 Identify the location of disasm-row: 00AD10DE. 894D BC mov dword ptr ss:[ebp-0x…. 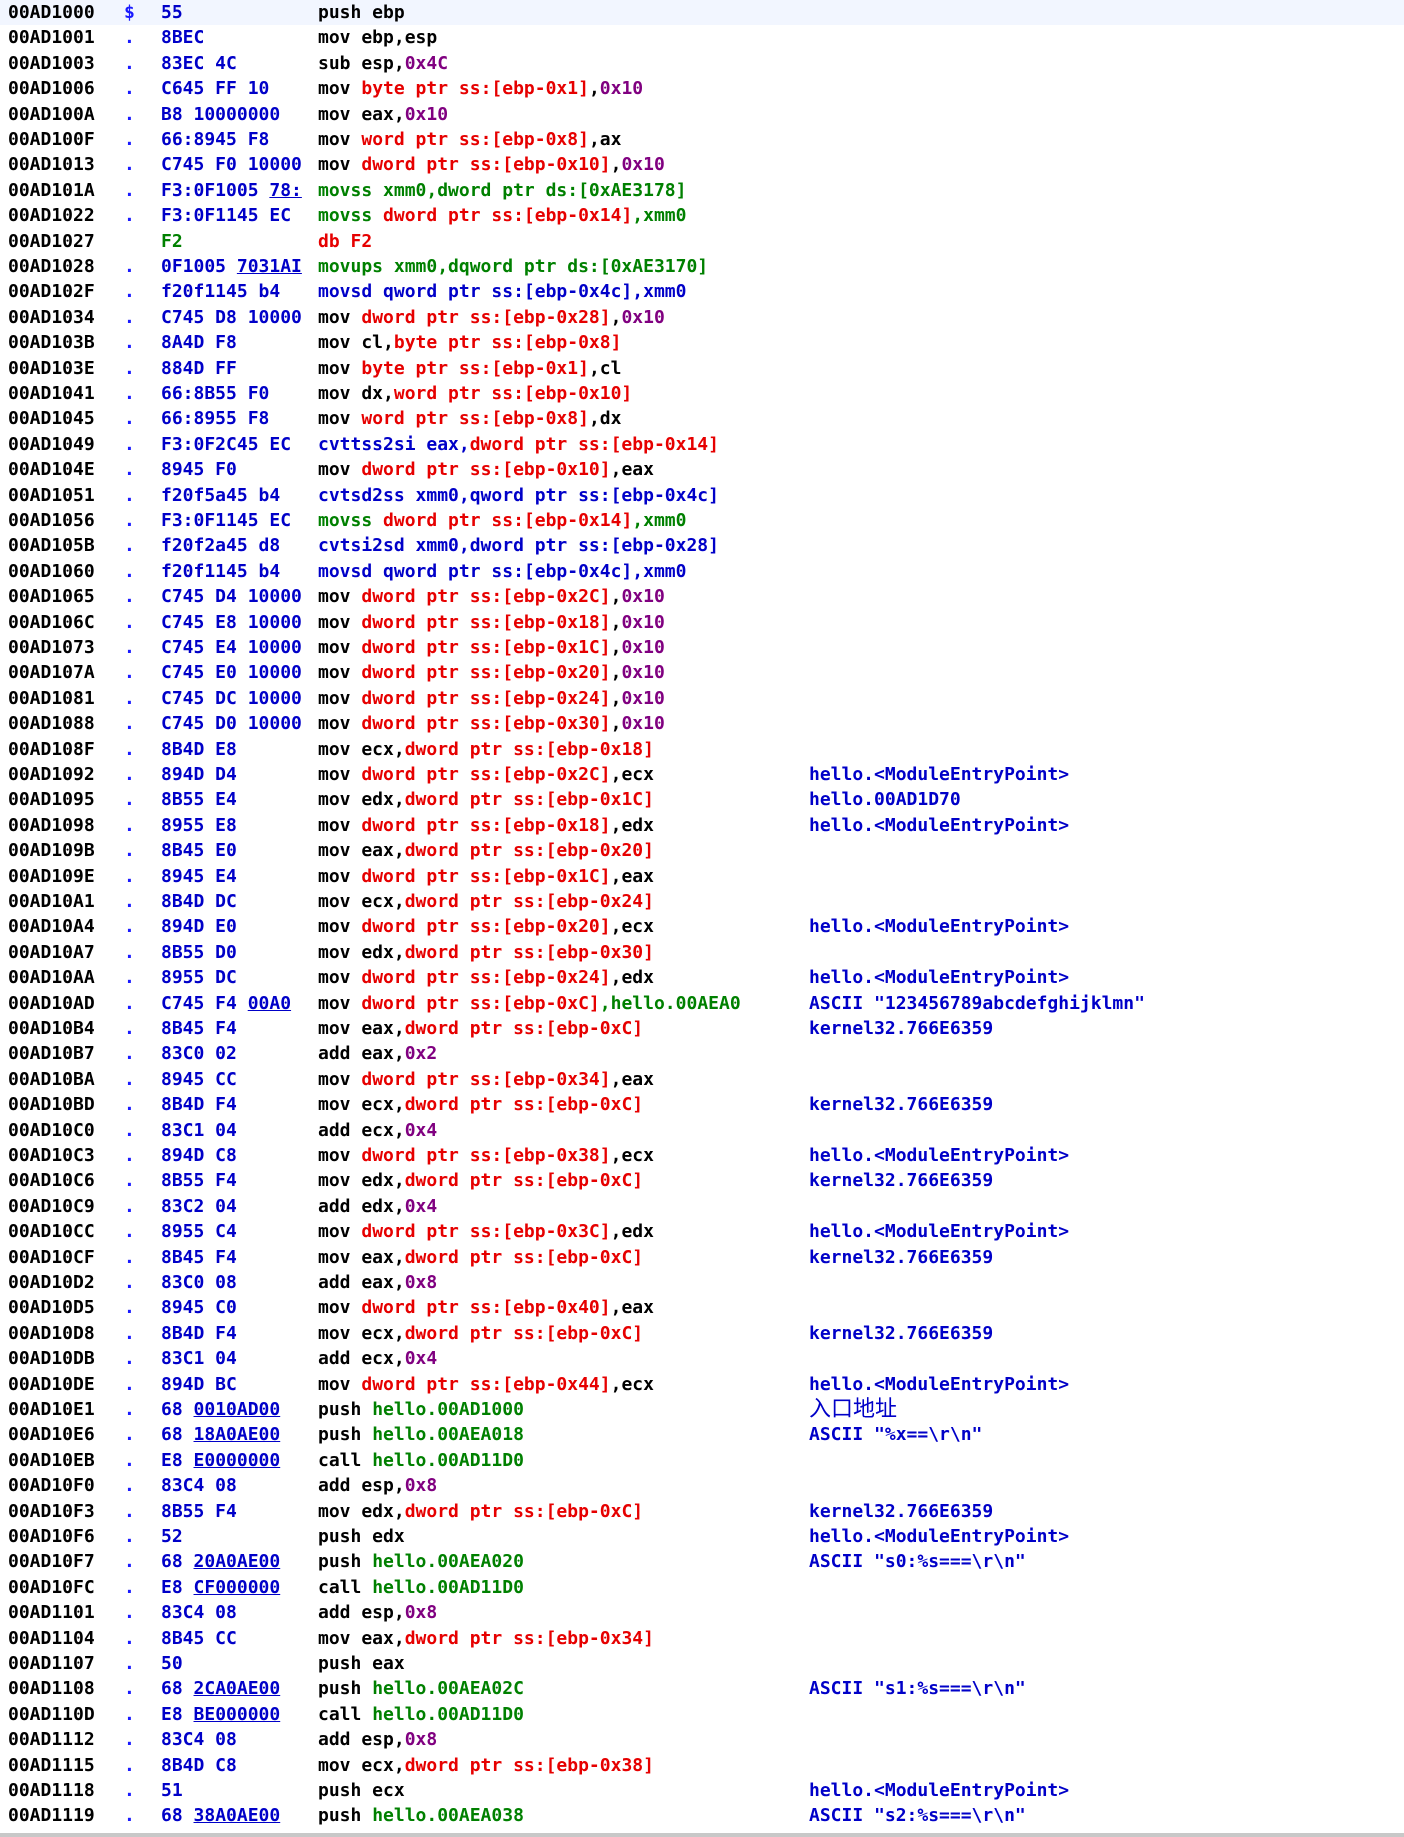
(702, 1384).